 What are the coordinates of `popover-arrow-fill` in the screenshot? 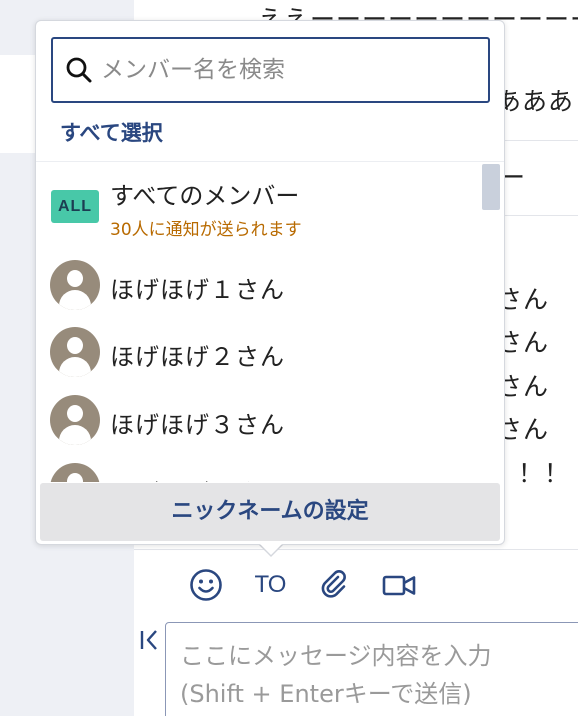 It's located at (271, 549).